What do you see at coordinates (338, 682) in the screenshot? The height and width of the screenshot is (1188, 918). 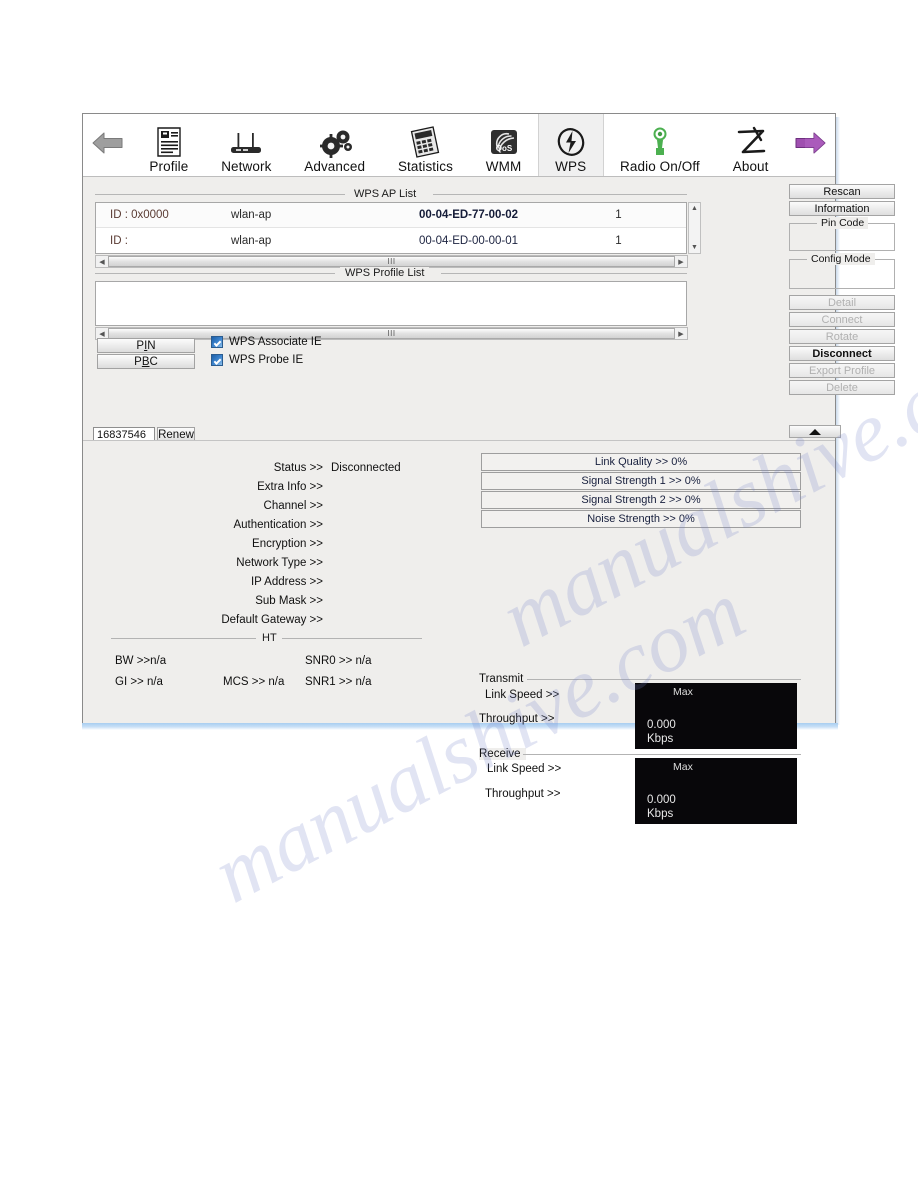 I see `ht-snr1: SNR1 >> n/a` at bounding box center [338, 682].